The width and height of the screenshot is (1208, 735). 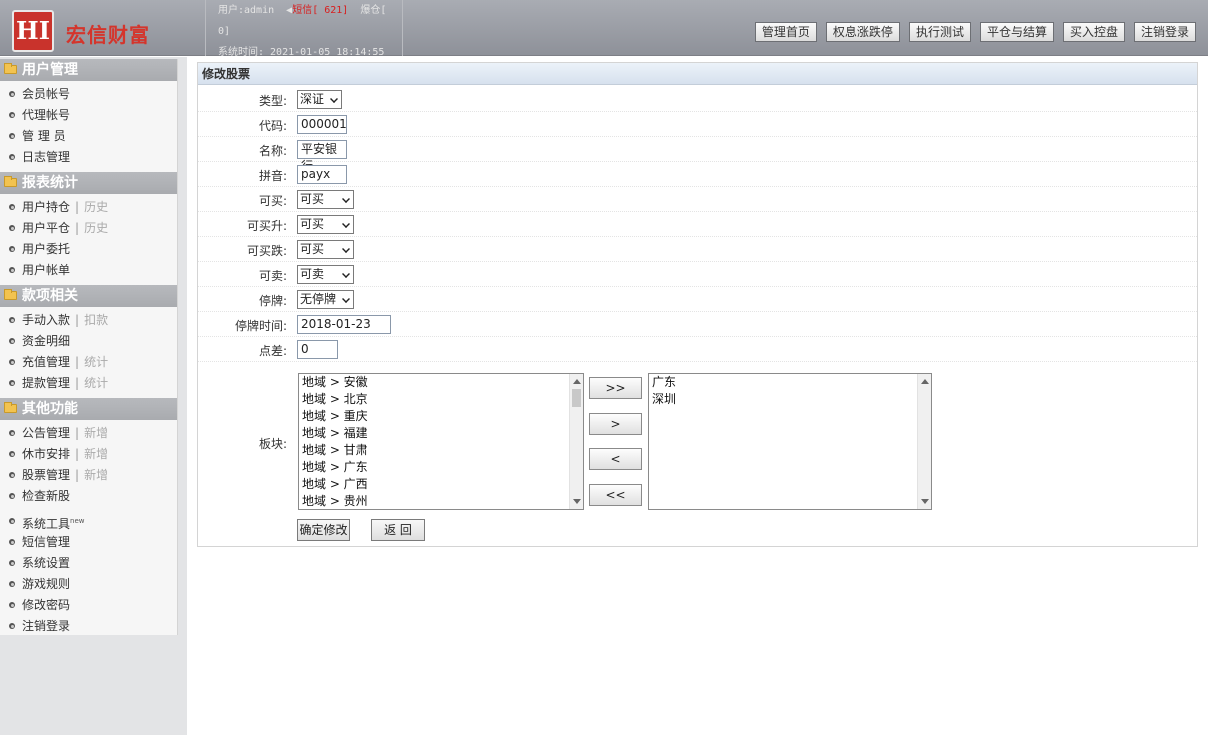 I want to click on list-item: 地域 > 广东, so click(x=441, y=467).